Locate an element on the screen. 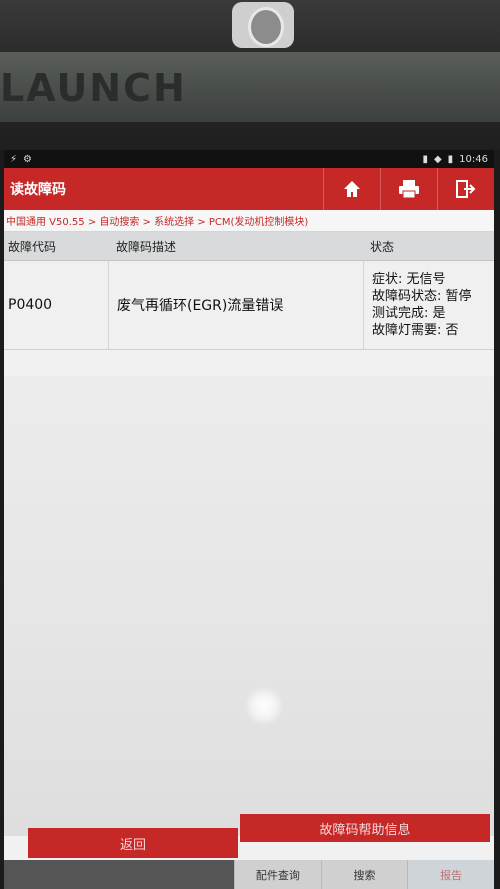 The image size is (500, 889). tab-search: 搜索 is located at coordinates (364, 874).